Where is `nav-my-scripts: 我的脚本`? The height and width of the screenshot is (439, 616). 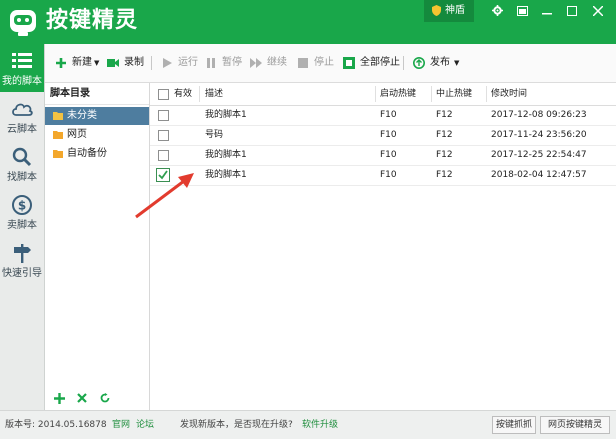 nav-my-scripts: 我的脚本 is located at coordinates (22, 68).